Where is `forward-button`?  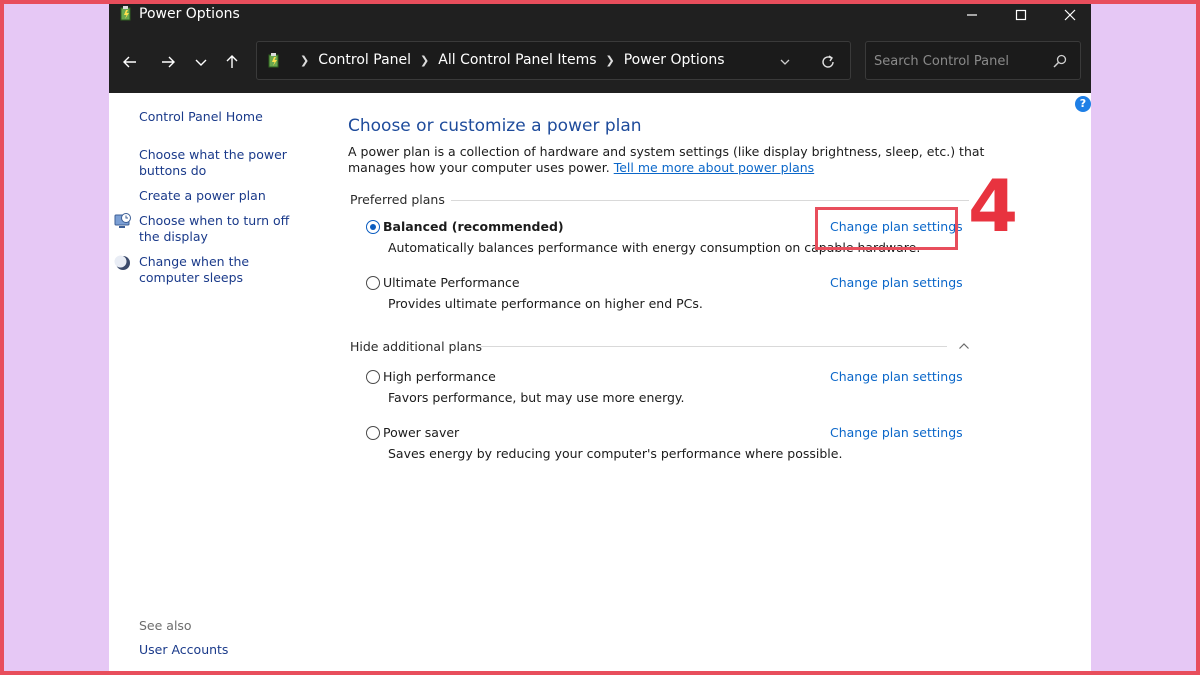 forward-button is located at coordinates (168, 62).